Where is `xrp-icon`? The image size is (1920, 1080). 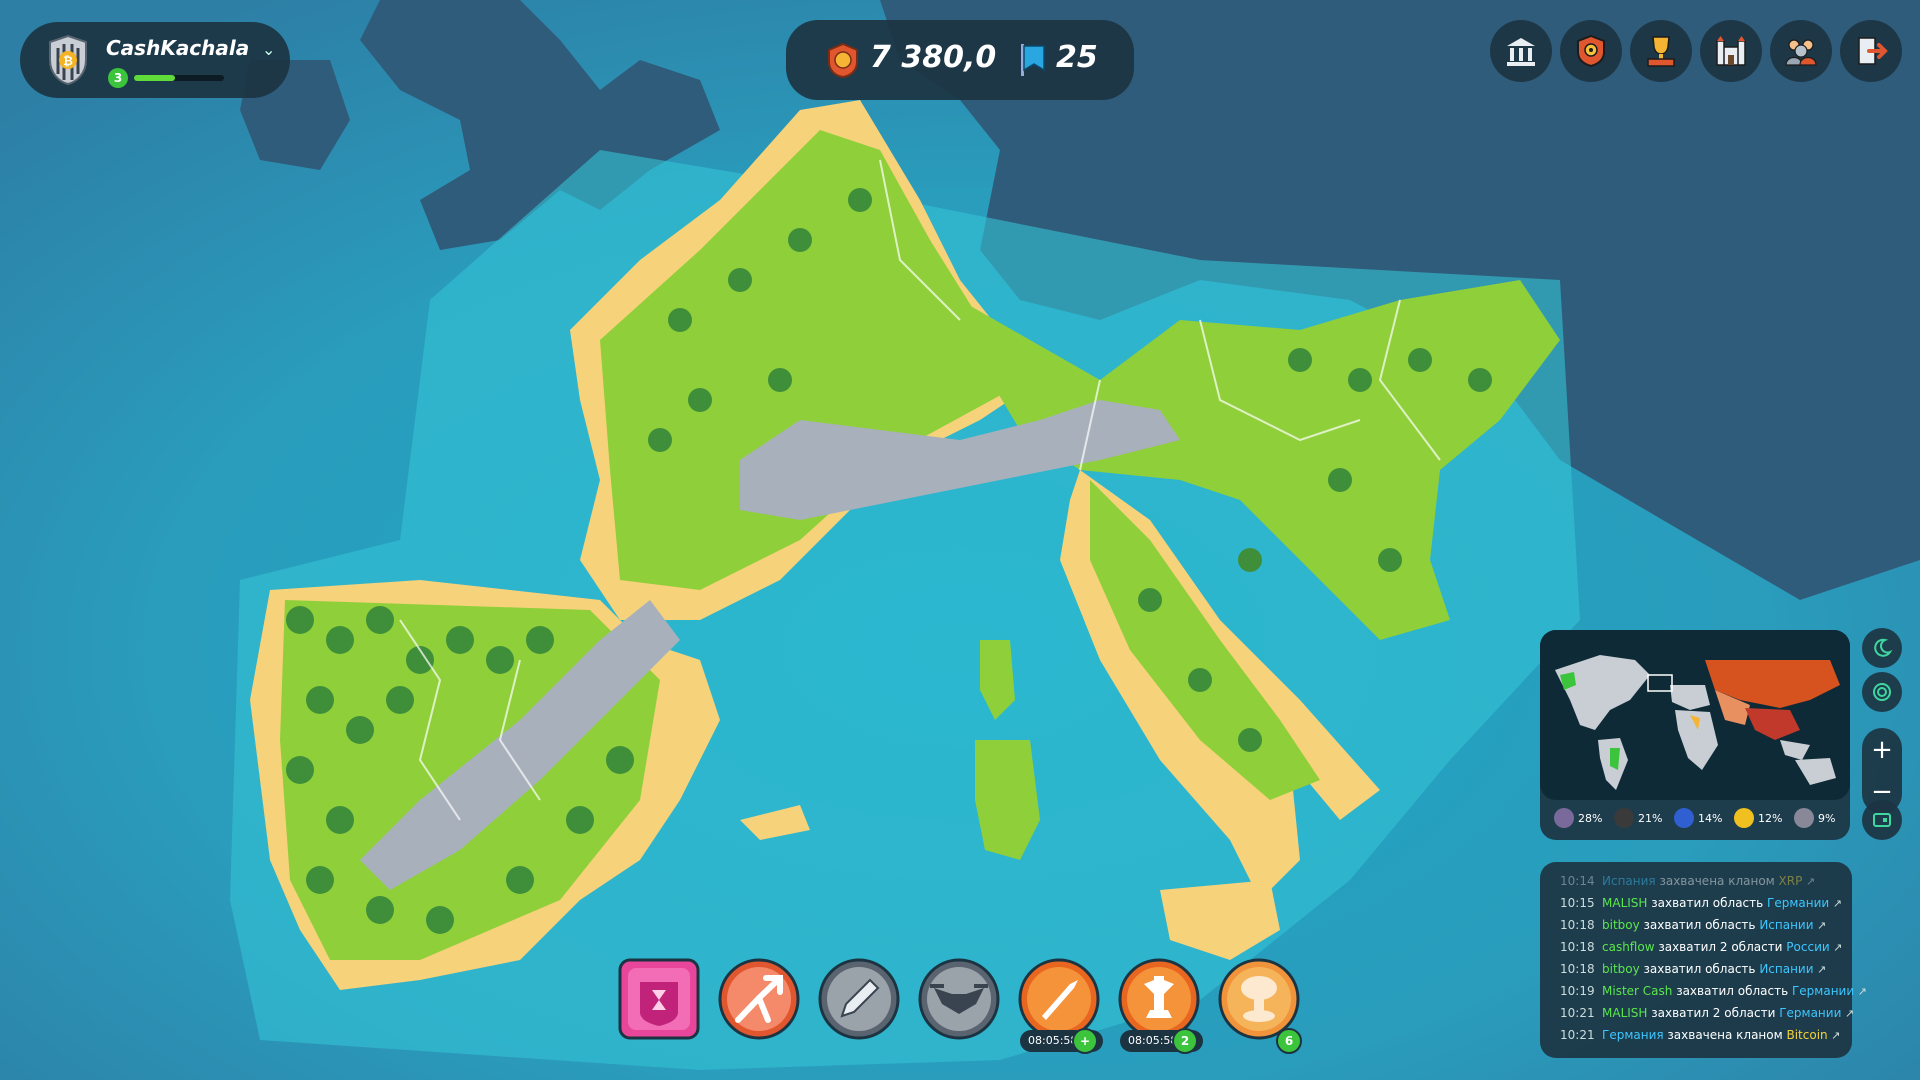
xrp-icon is located at coordinates (1804, 818).